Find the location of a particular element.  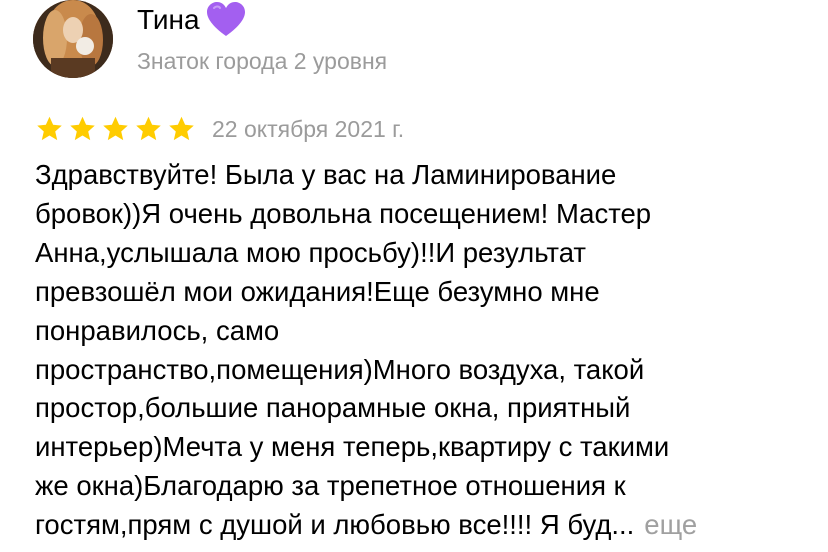

user-name-row: Тина is located at coordinates (191, 20).